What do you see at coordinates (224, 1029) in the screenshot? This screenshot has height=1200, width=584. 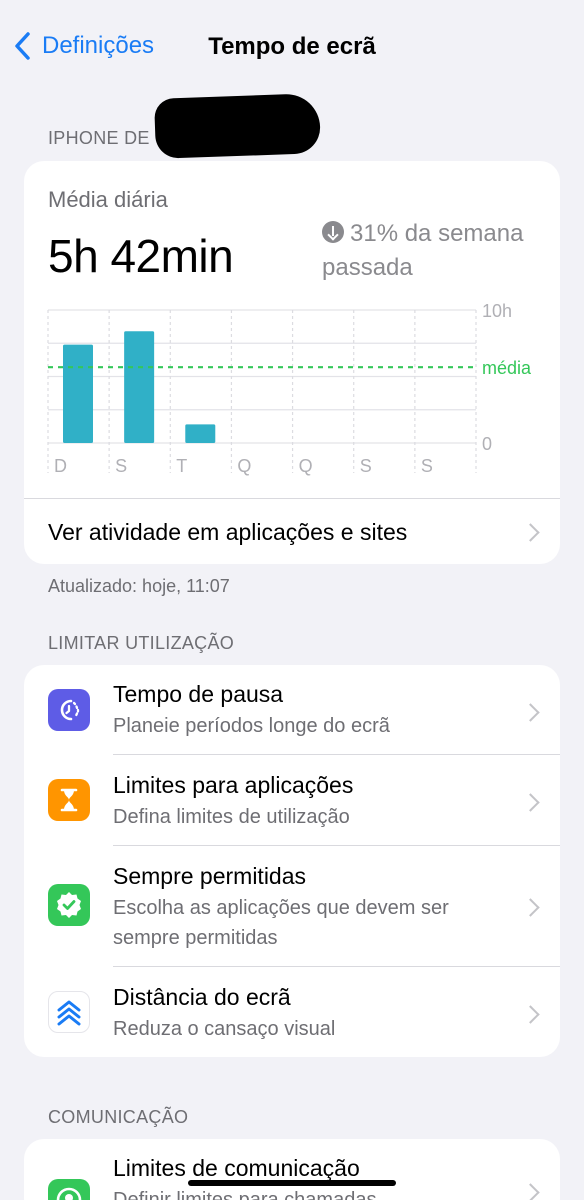 I see `screen-distance-subtitle: Reduza o cansaço visual` at bounding box center [224, 1029].